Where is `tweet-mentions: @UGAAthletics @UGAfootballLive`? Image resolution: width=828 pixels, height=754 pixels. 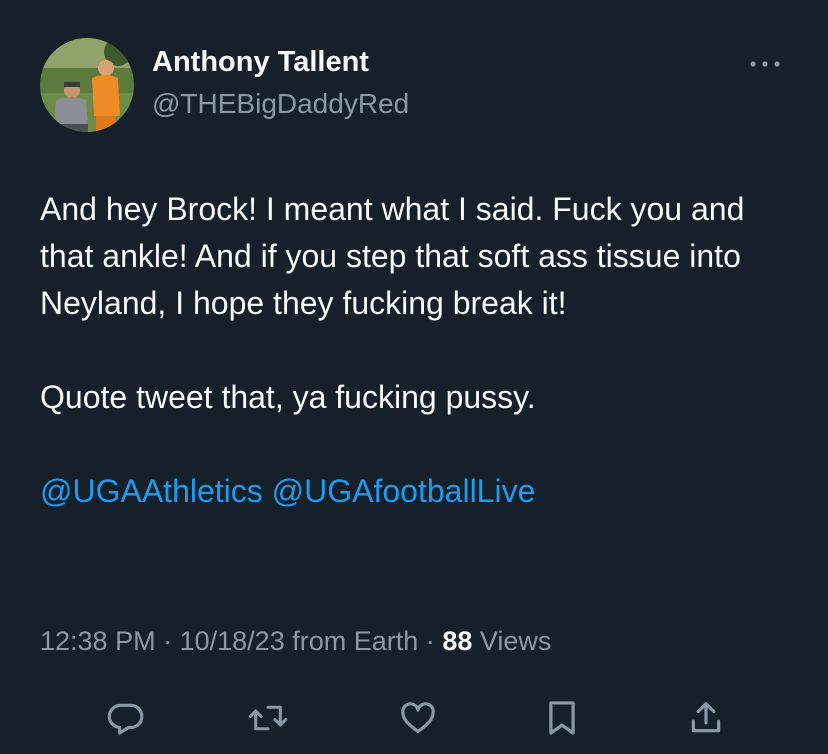
tweet-mentions: @UGAAthletics @UGAfootballLive is located at coordinates (415, 491).